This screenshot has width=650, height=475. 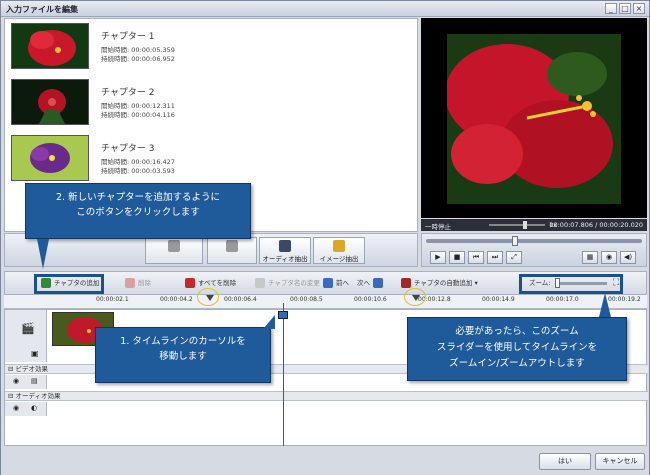 I want to click on timeline-cursor-line, so click(x=283, y=374).